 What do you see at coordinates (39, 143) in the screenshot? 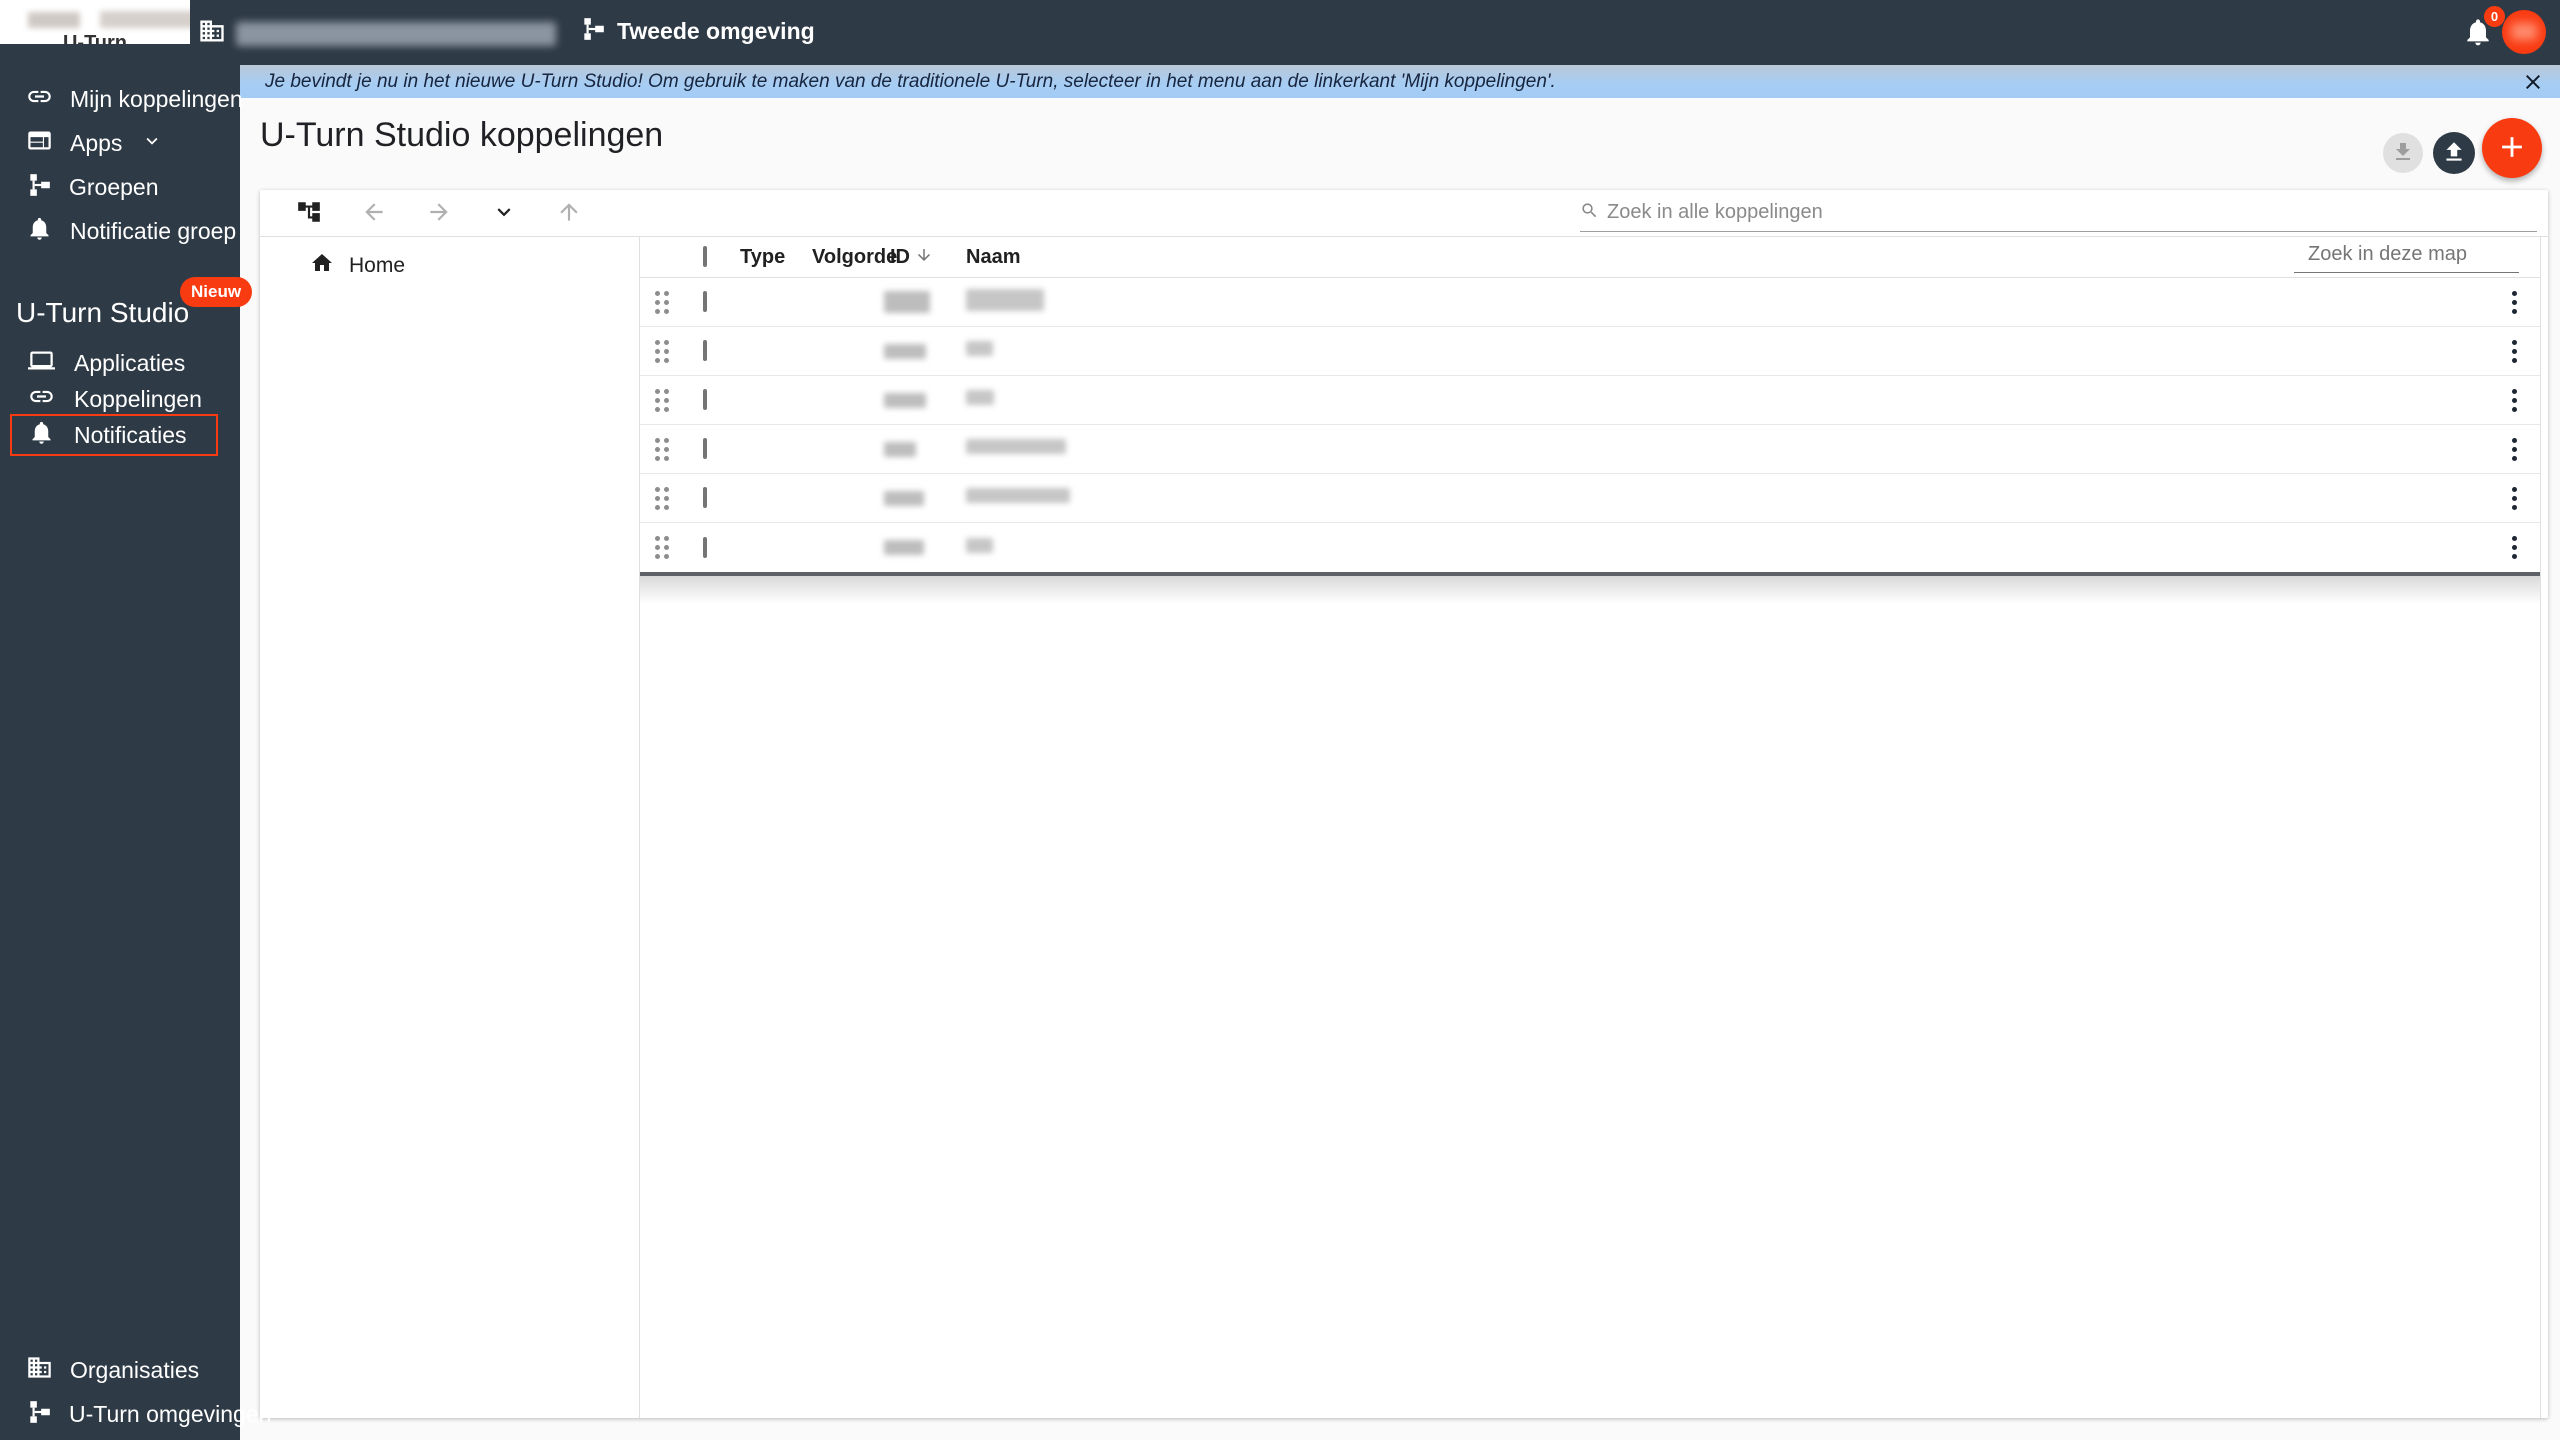
I see `apps-icon` at bounding box center [39, 143].